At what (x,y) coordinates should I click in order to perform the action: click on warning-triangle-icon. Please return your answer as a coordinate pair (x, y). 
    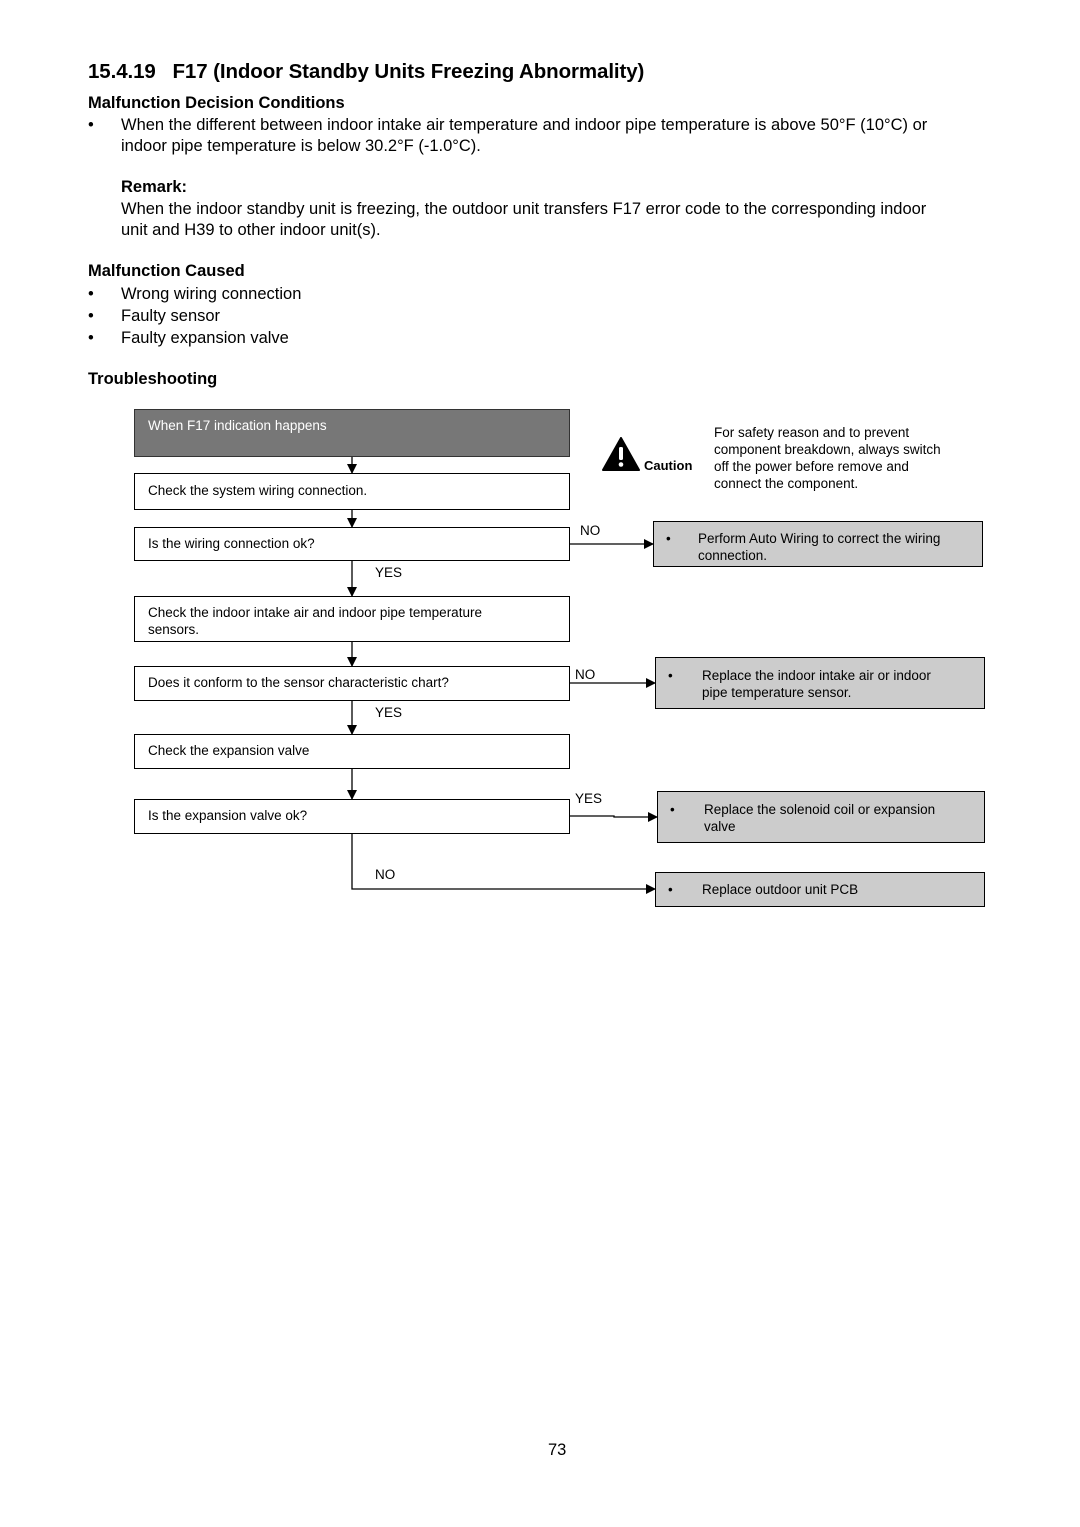
    Looking at the image, I should click on (621, 454).